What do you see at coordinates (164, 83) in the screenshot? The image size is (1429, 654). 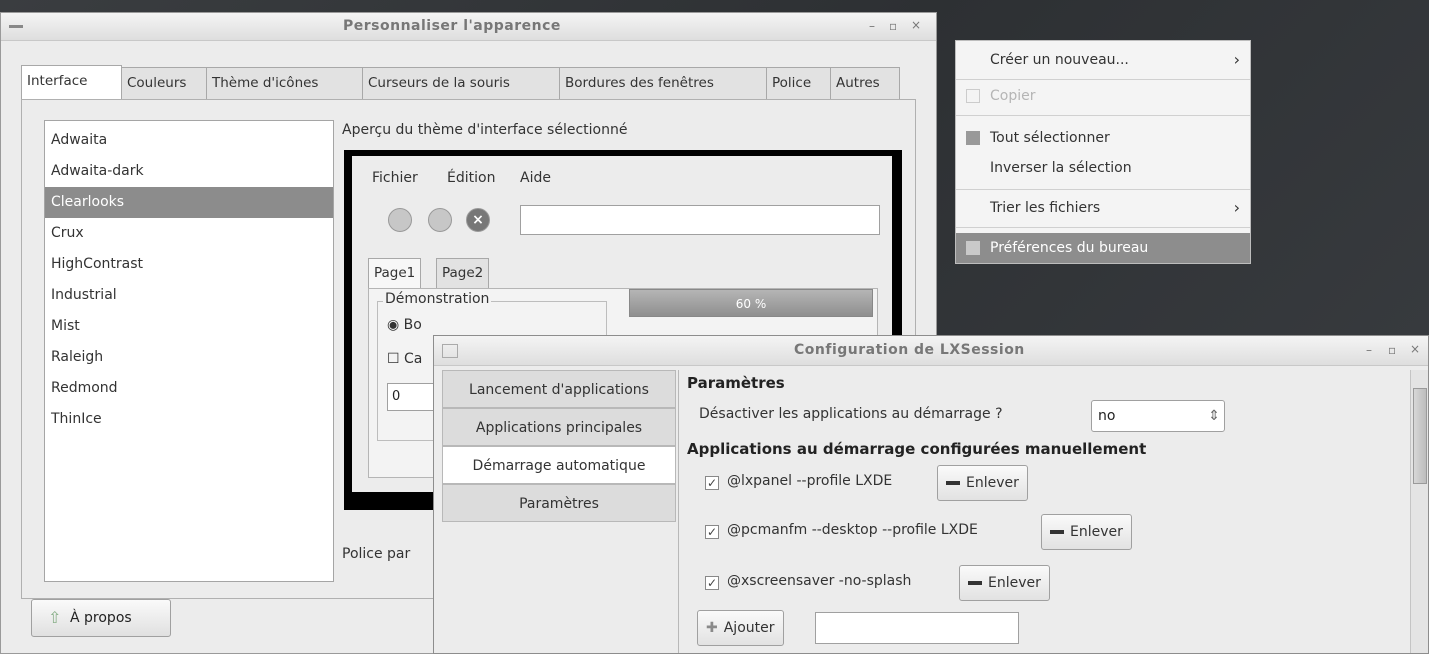 I see `tab-couleurs: Couleurs` at bounding box center [164, 83].